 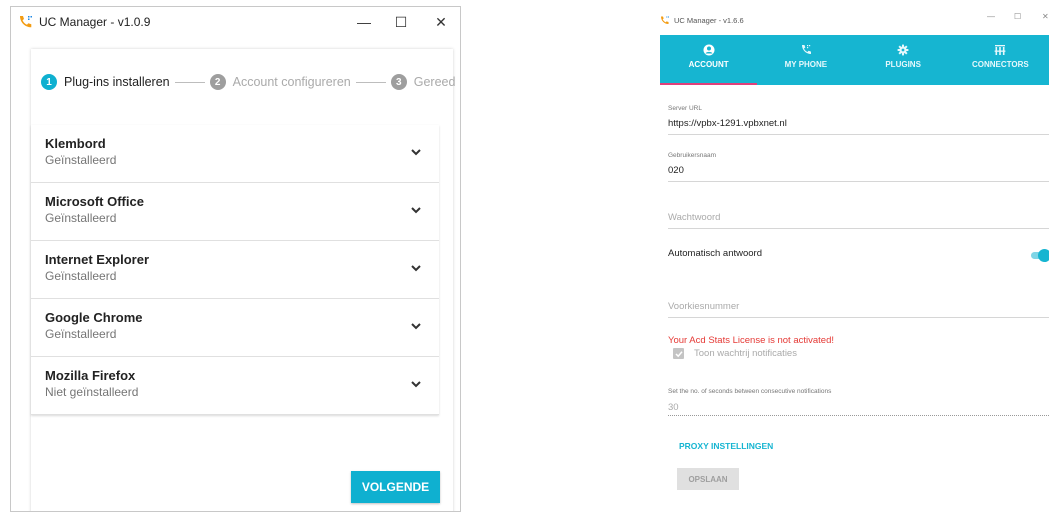 What do you see at coordinates (434, 82) in the screenshot?
I see `step-3-label: Gereed` at bounding box center [434, 82].